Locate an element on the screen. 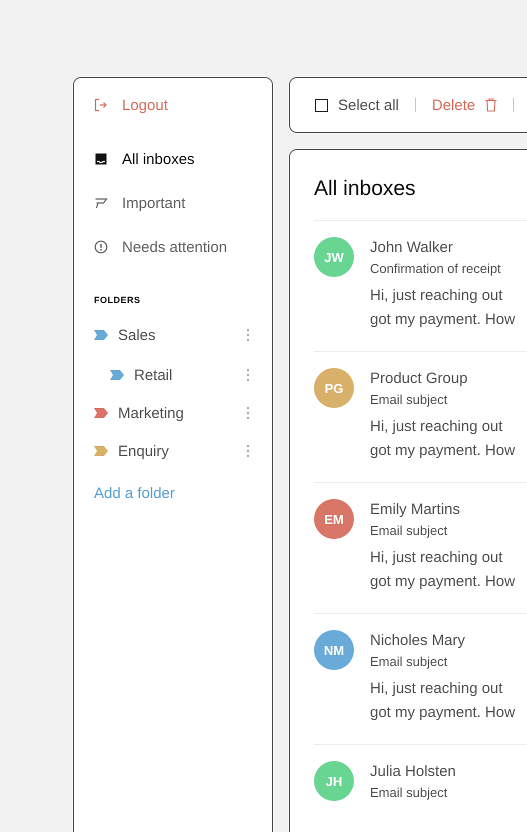 The width and height of the screenshot is (527, 832). nav-item: Needs attention is located at coordinates (183, 247).